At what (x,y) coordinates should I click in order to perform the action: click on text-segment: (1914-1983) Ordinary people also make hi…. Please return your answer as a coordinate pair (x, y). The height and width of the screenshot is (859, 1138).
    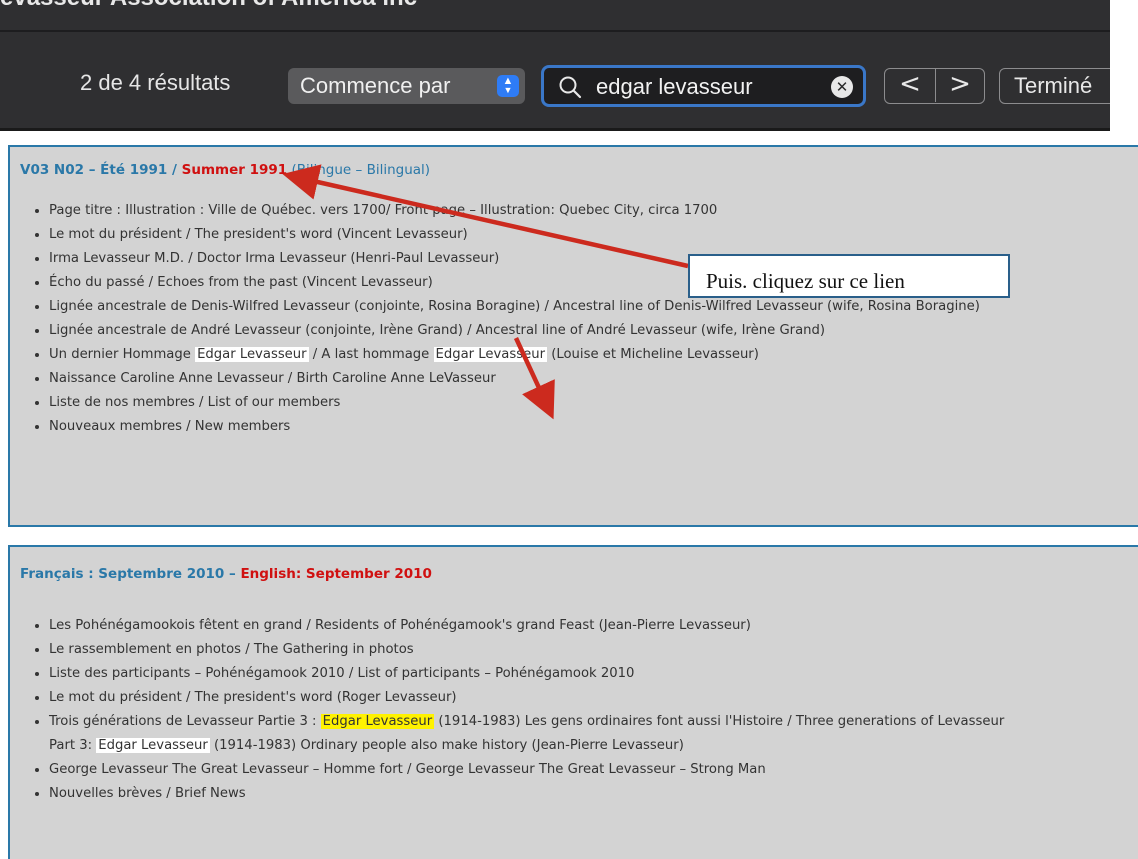
    Looking at the image, I should click on (446, 745).